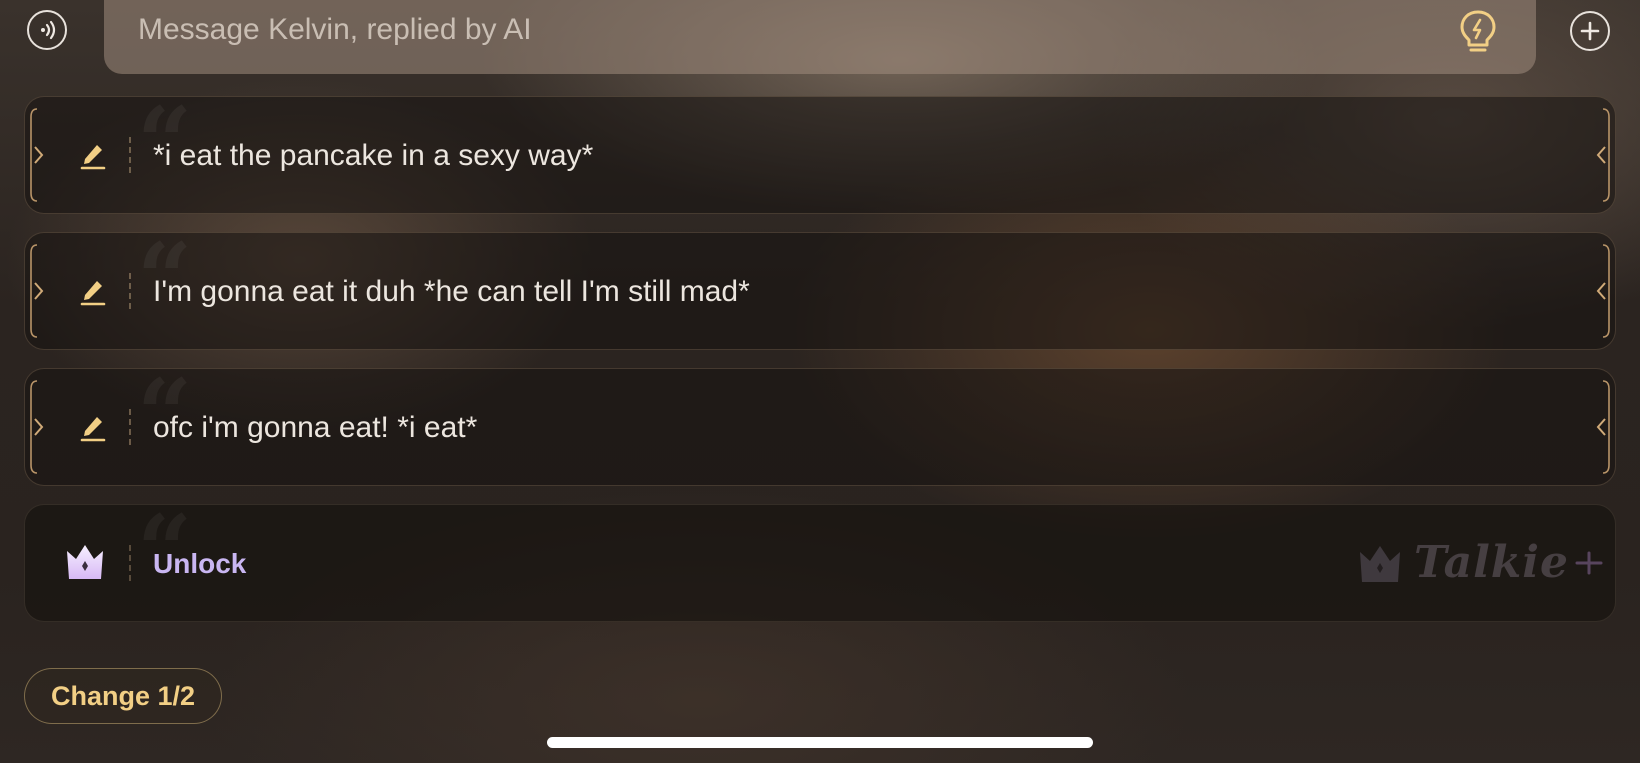  What do you see at coordinates (820, 30) in the screenshot?
I see `message-input` at bounding box center [820, 30].